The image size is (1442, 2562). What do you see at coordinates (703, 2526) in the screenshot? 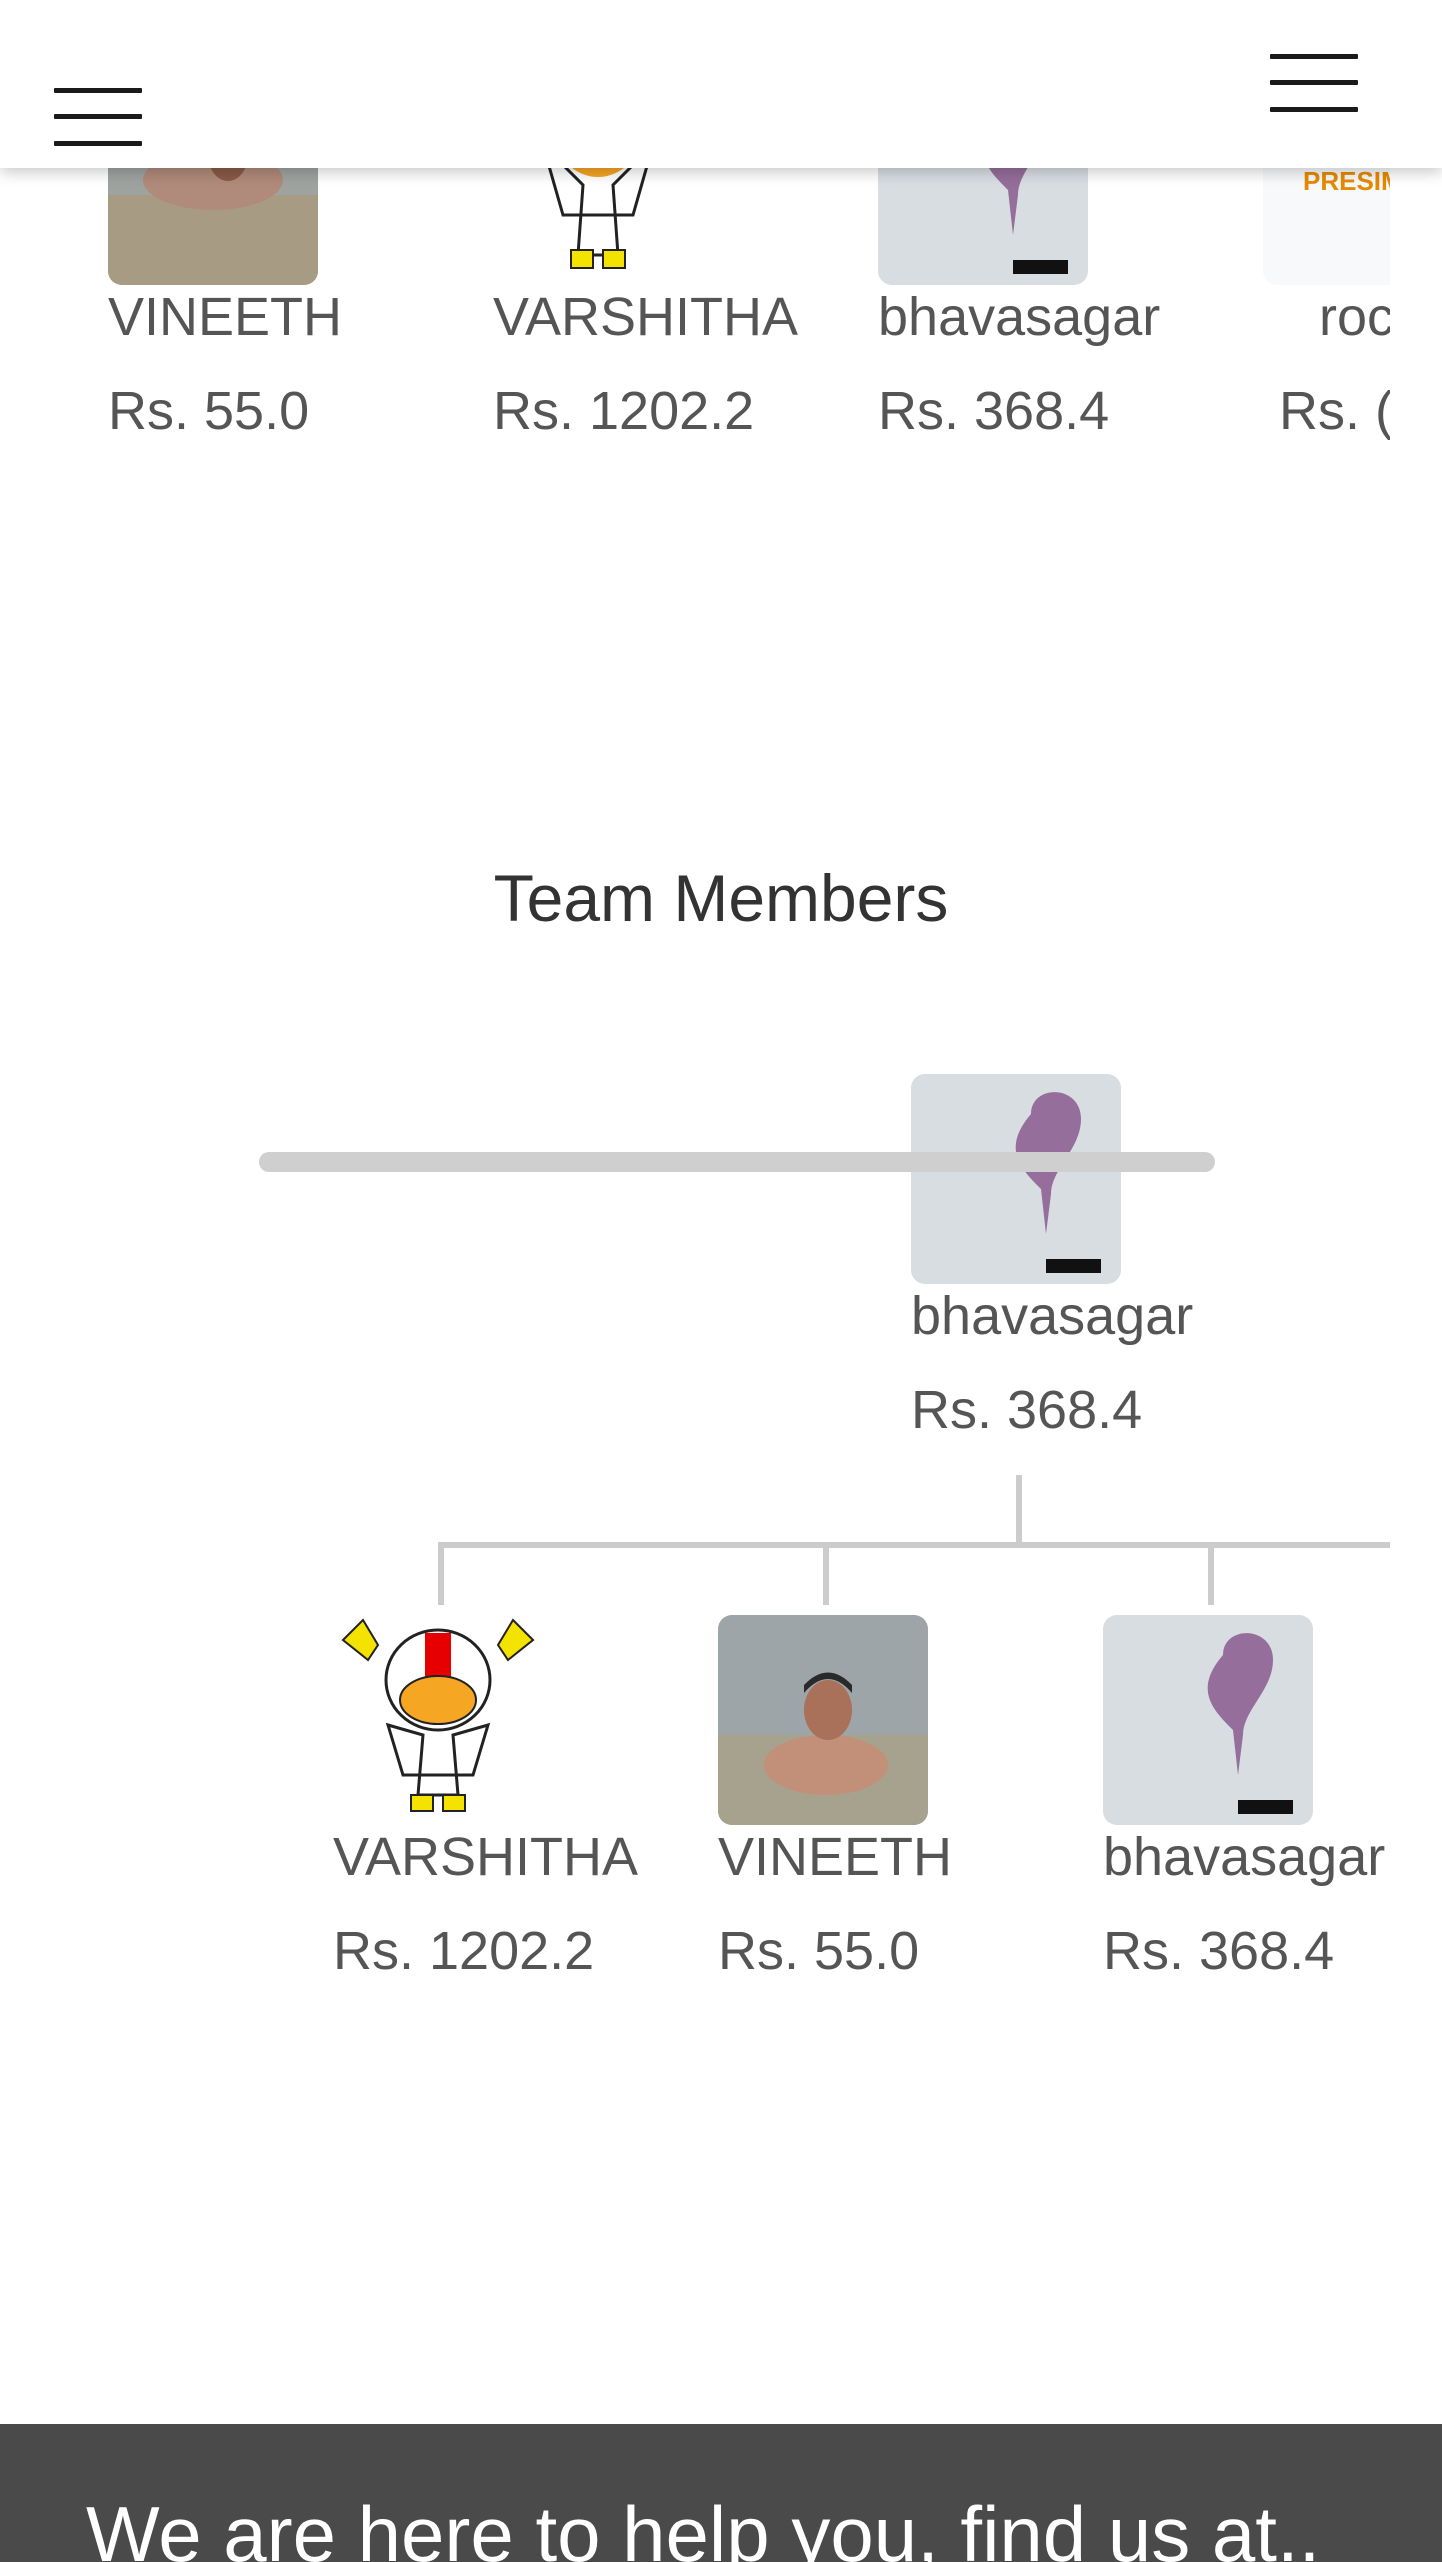
I see `footer-text: We are here to help you, find us at..` at bounding box center [703, 2526].